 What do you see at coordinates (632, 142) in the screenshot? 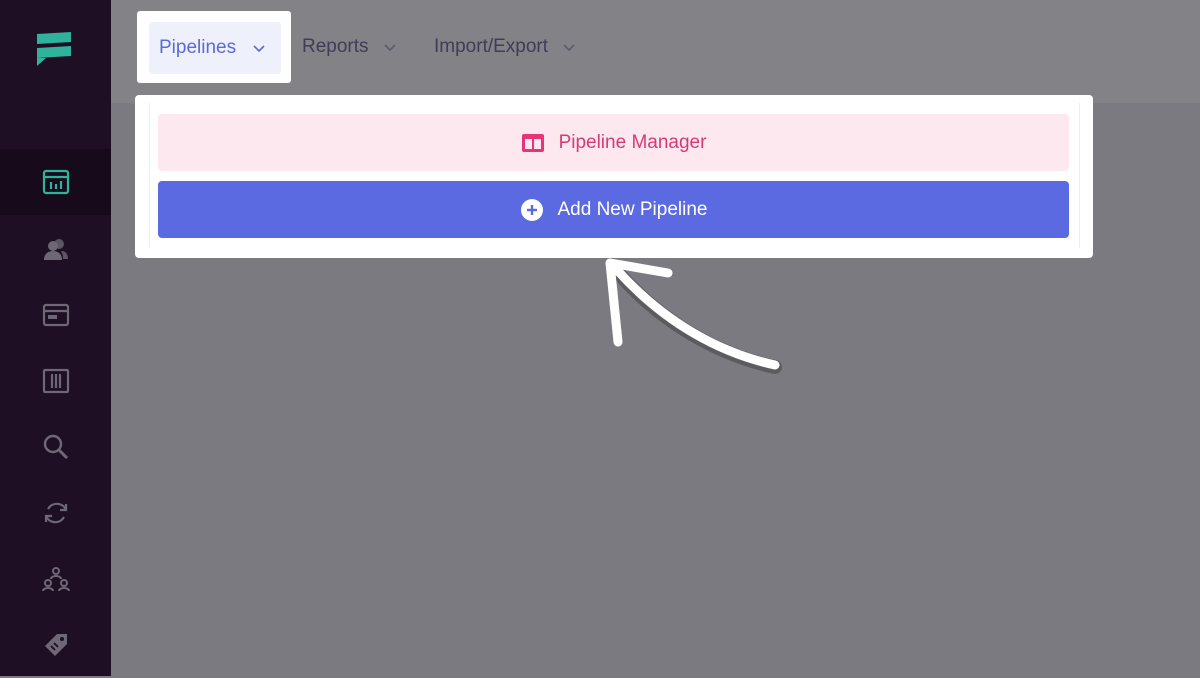
I see `pipeline-manager-label: Pipeline Manager` at bounding box center [632, 142].